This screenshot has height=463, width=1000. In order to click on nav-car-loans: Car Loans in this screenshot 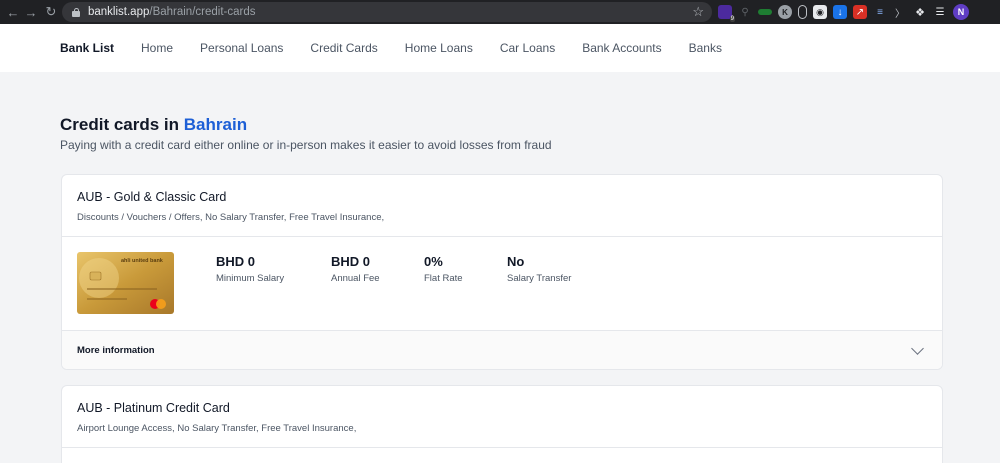, I will do `click(527, 48)`.